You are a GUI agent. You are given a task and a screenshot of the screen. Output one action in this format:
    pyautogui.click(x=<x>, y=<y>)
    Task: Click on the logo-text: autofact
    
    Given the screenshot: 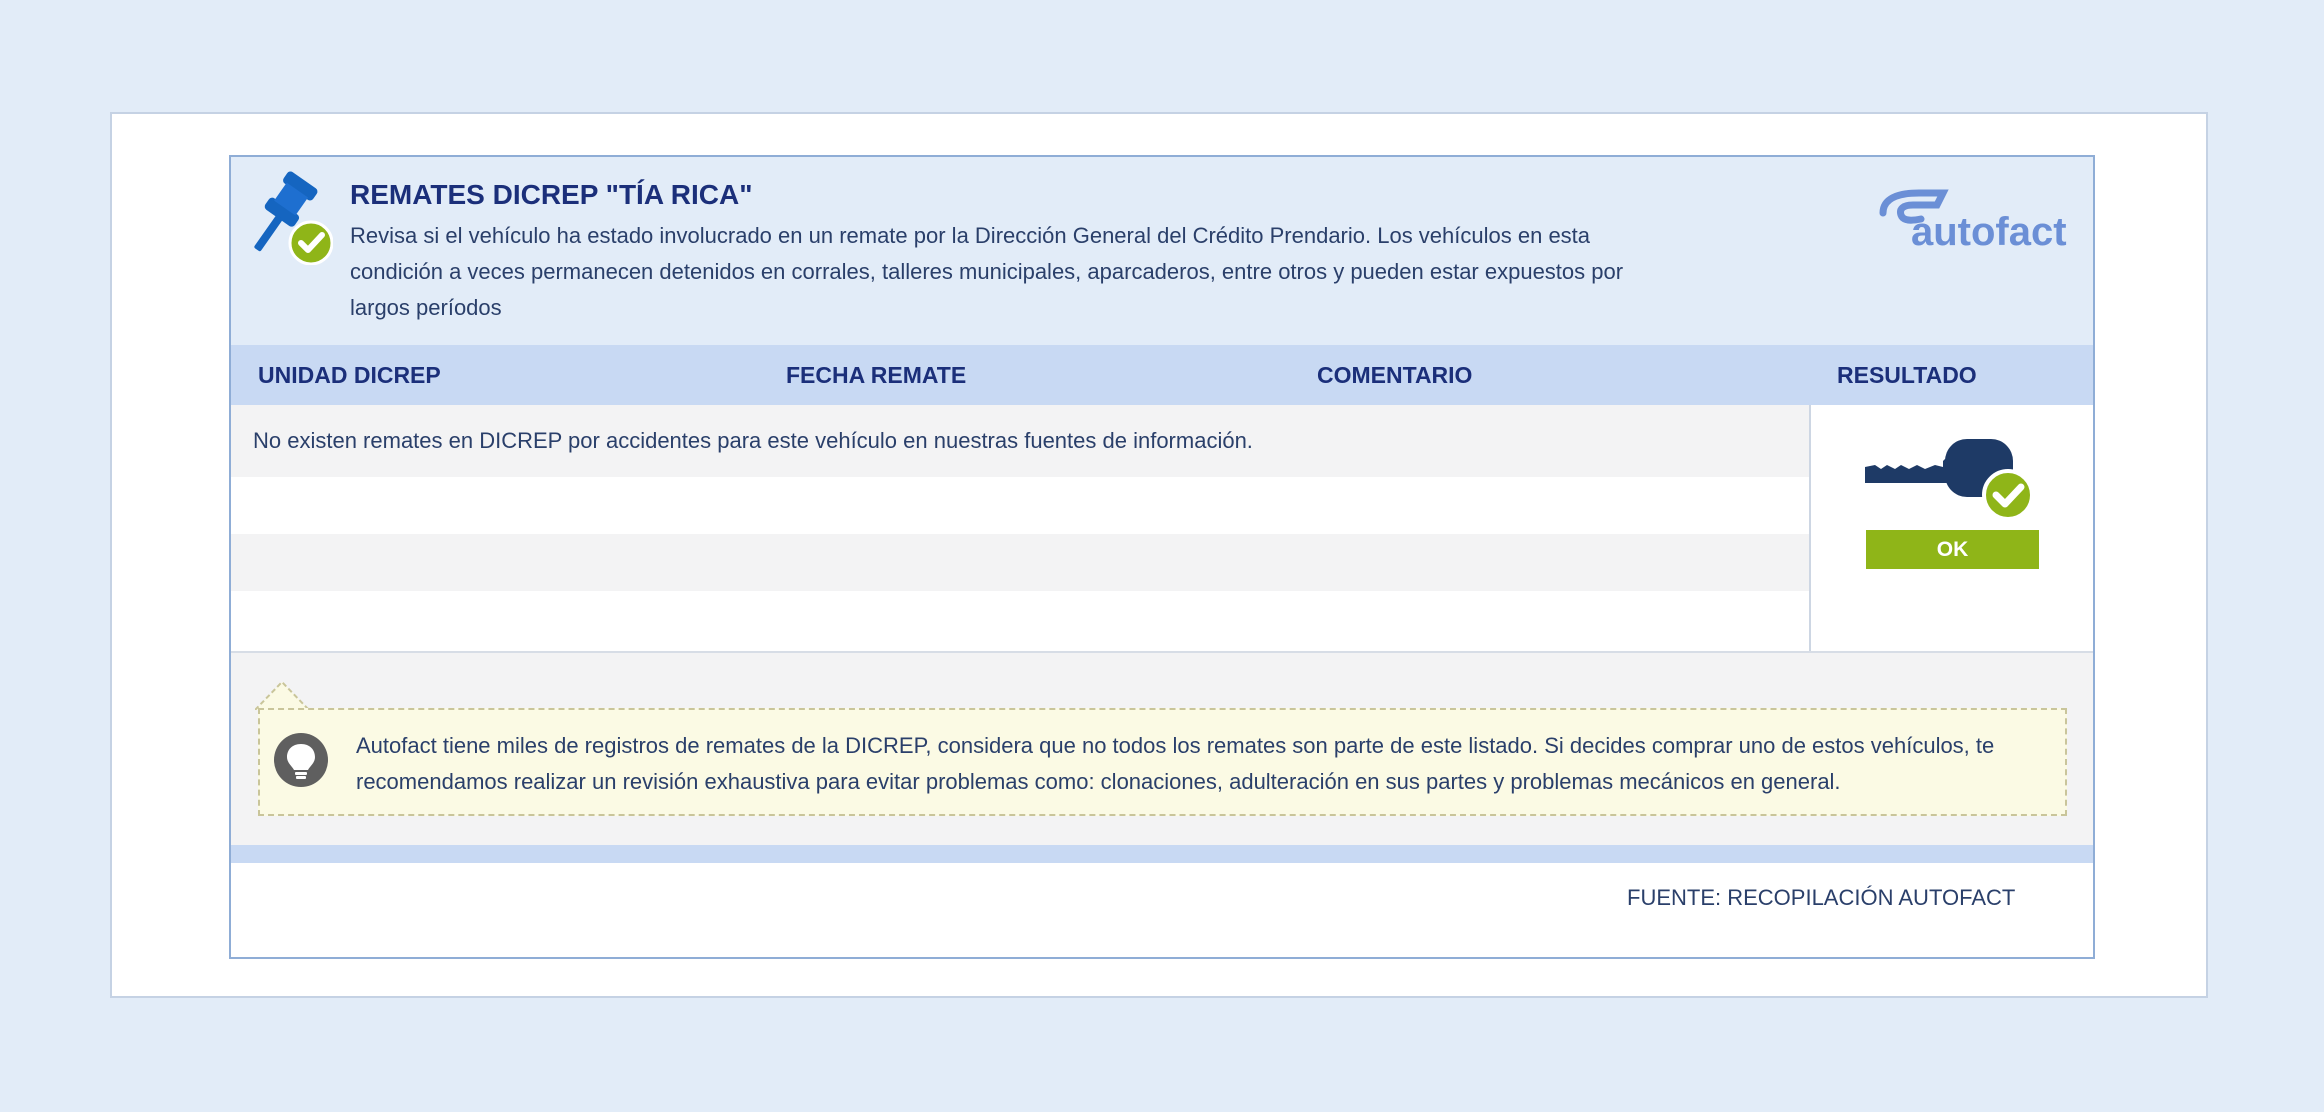 What is the action you would take?
    pyautogui.click(x=1989, y=232)
    